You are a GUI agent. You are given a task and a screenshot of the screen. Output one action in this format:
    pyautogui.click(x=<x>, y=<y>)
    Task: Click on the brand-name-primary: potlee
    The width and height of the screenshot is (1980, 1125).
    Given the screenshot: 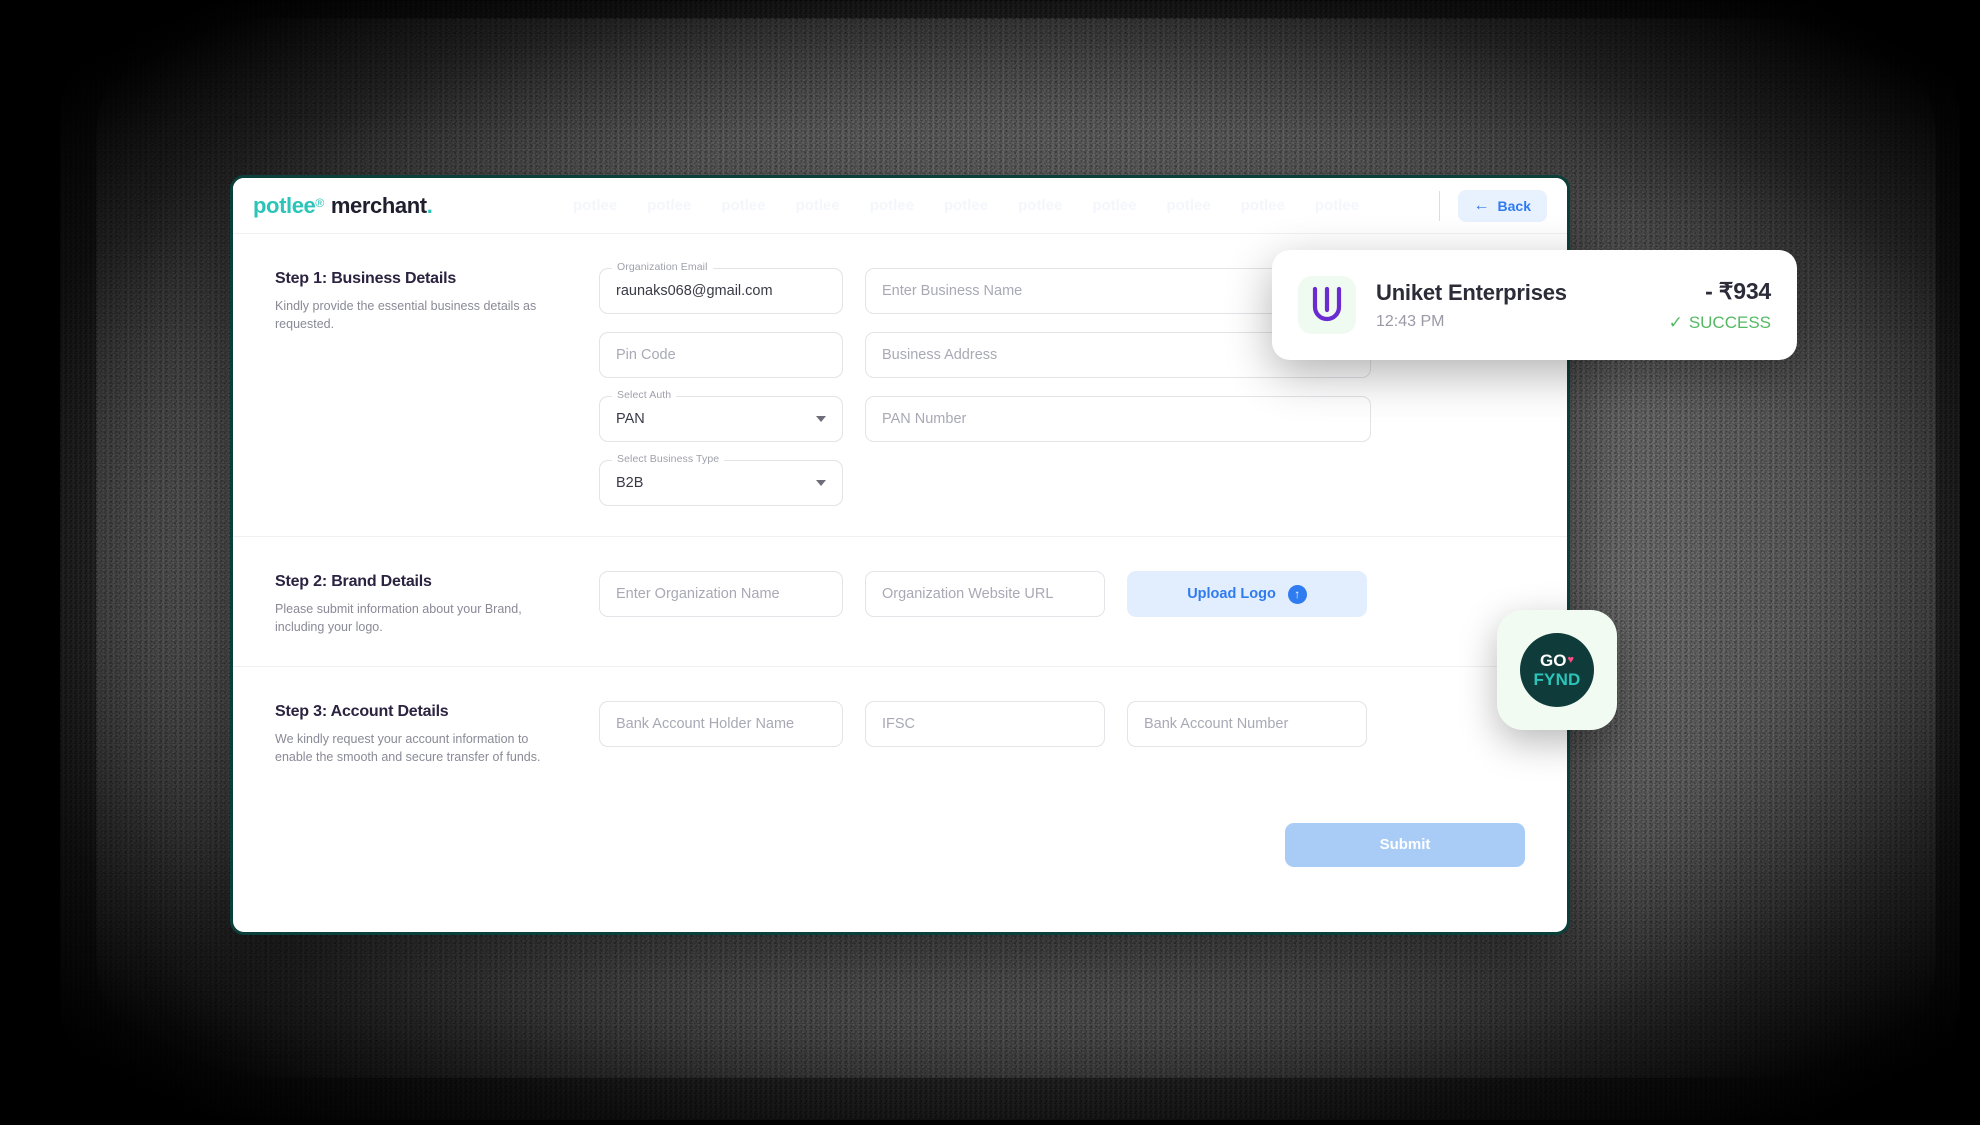 What is the action you would take?
    pyautogui.click(x=284, y=205)
    